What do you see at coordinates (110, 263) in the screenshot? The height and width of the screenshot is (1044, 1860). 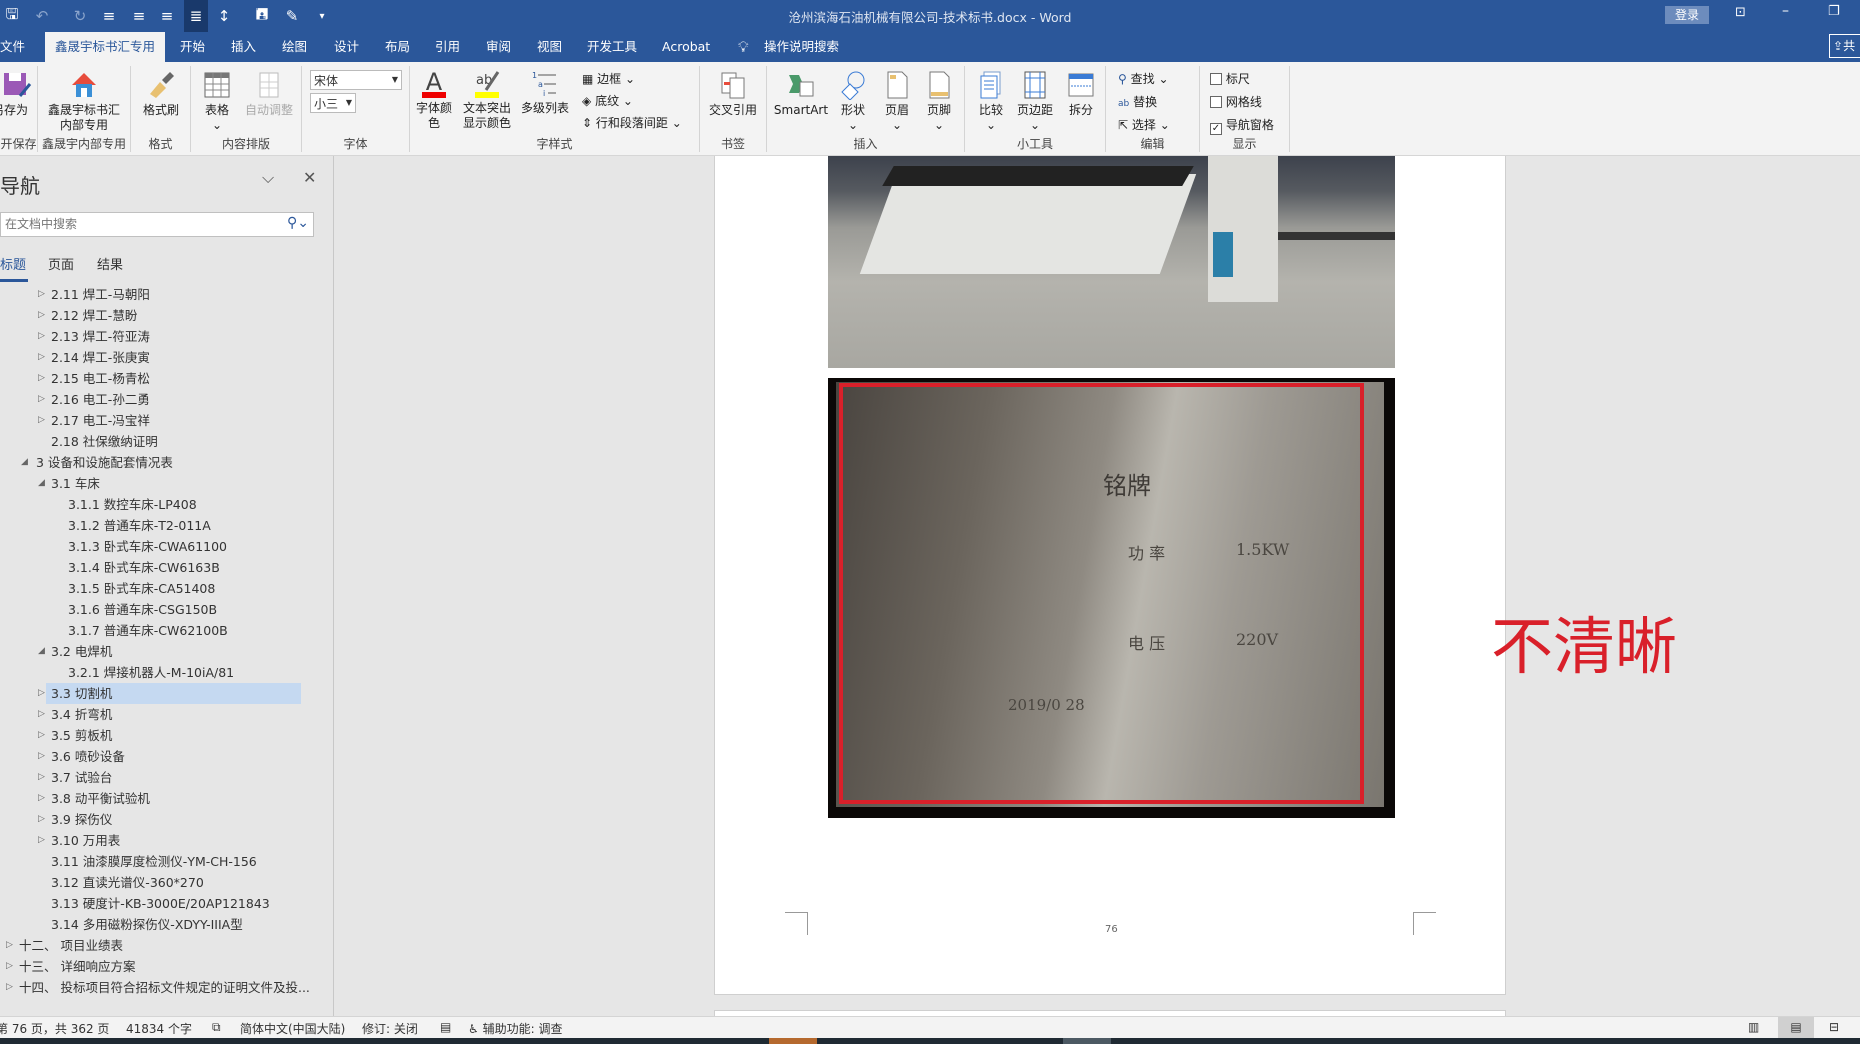 I see `tab-results: 结果` at bounding box center [110, 263].